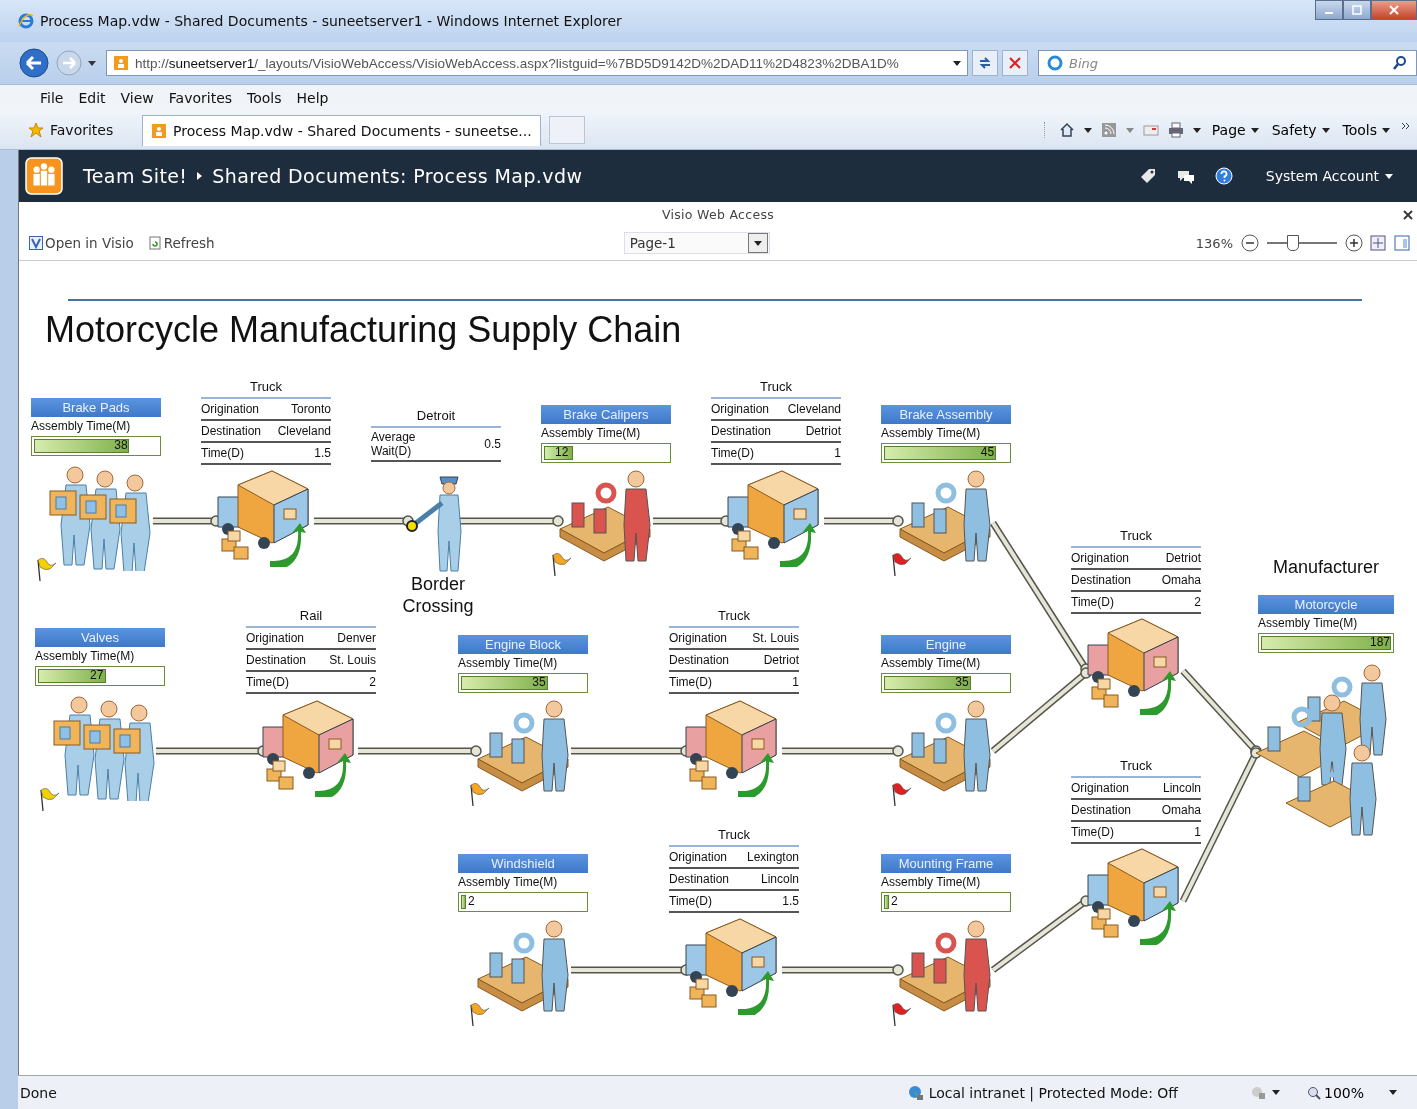 The height and width of the screenshot is (1109, 1417). What do you see at coordinates (1378, 243) in the screenshot?
I see `fit-to-window-icon` at bounding box center [1378, 243].